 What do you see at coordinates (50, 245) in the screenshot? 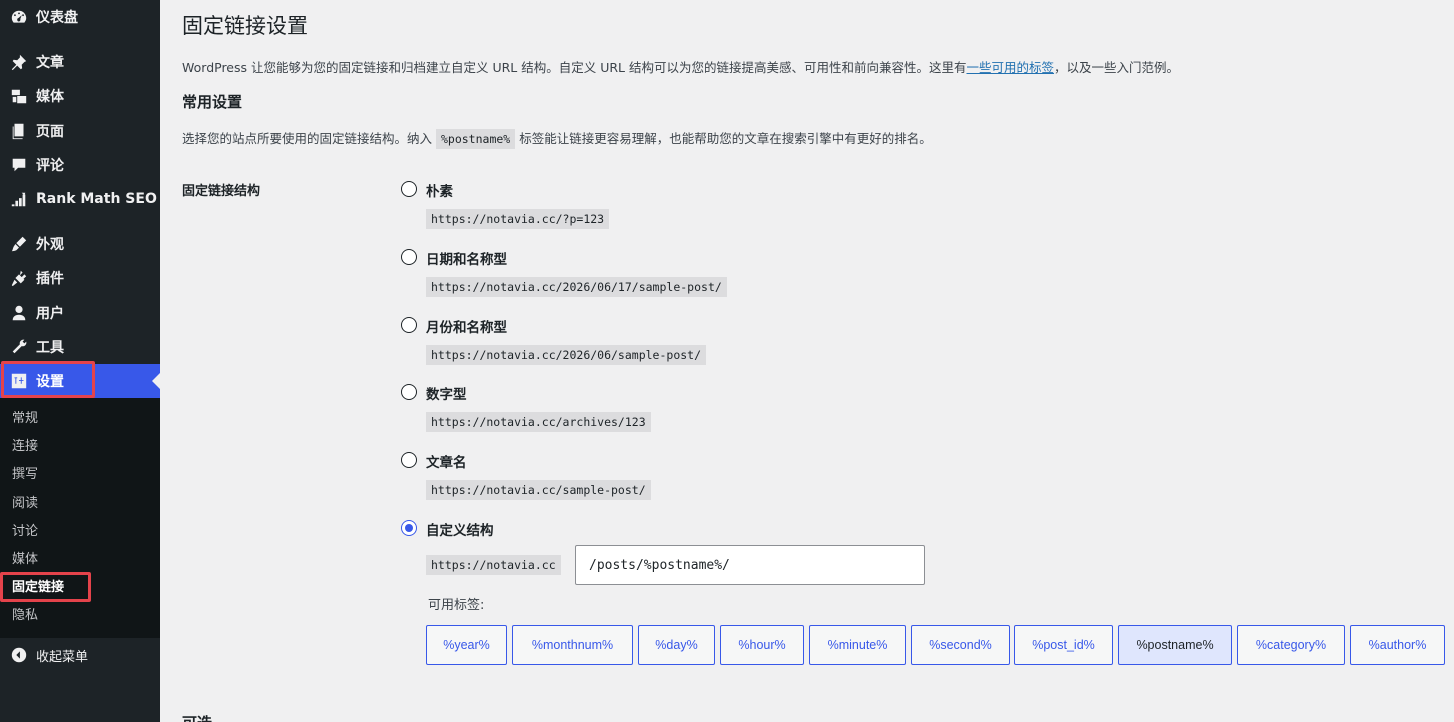
I see `menu-label: 外观` at bounding box center [50, 245].